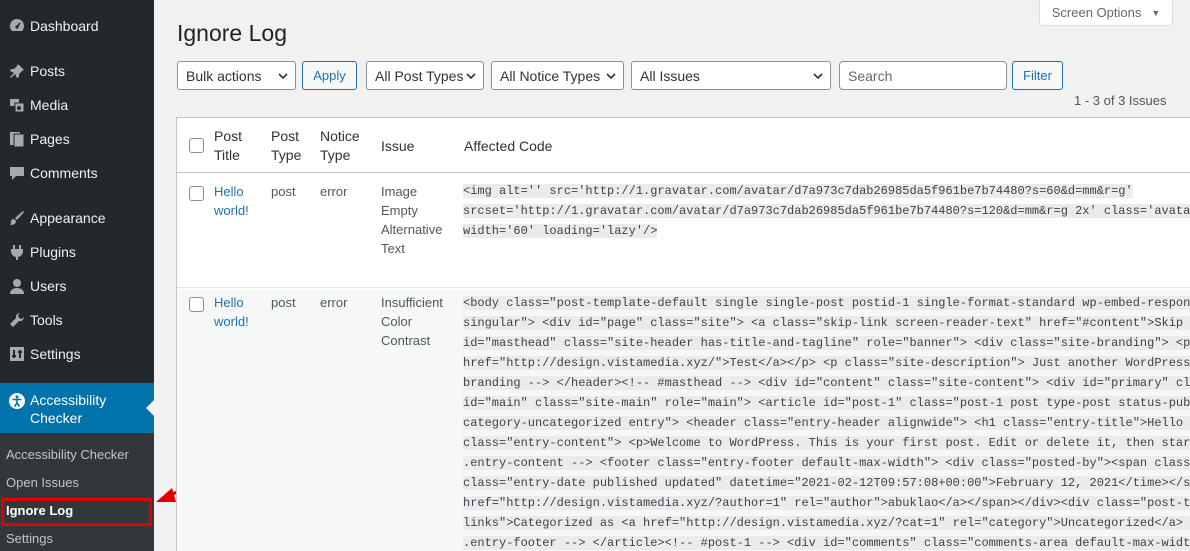 The width and height of the screenshot is (1190, 551). What do you see at coordinates (17, 173) in the screenshot?
I see `comment-icon` at bounding box center [17, 173].